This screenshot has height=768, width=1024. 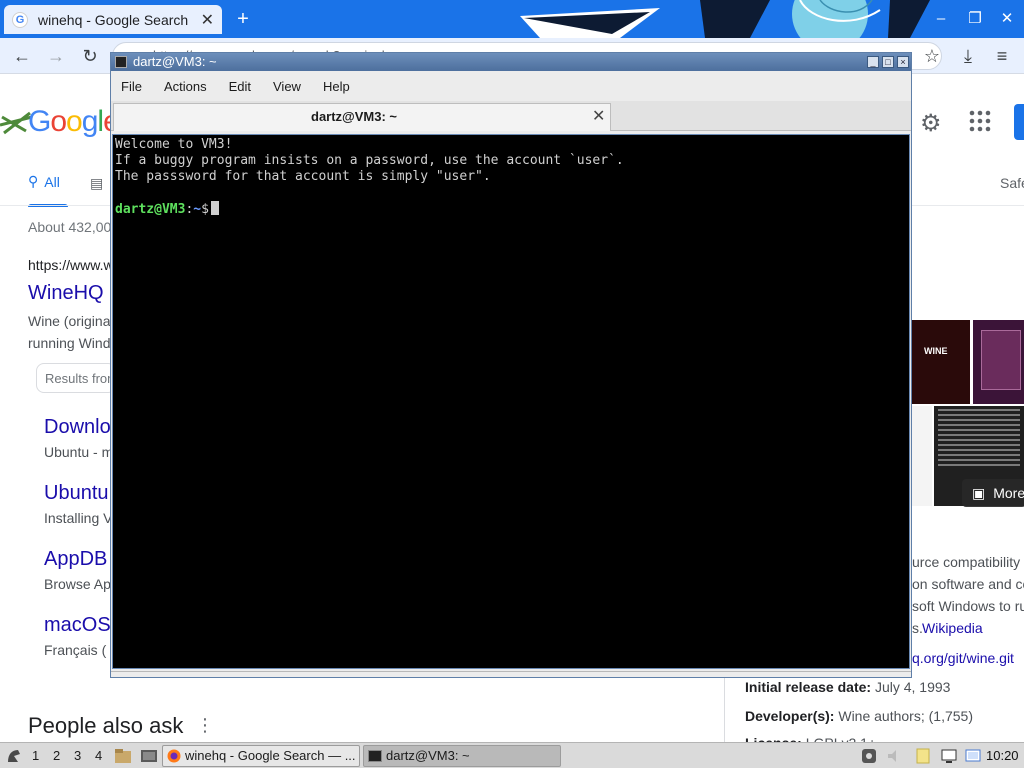 What do you see at coordinates (90, 56) in the screenshot?
I see `reload-icon: ↻` at bounding box center [90, 56].